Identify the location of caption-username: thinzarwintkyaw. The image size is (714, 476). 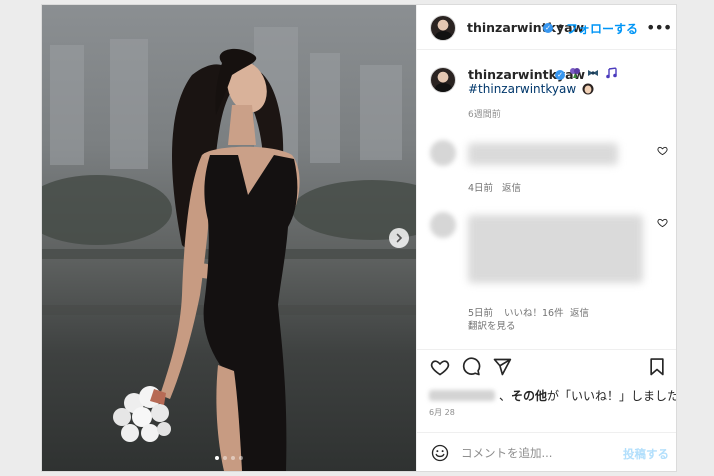
(526, 74).